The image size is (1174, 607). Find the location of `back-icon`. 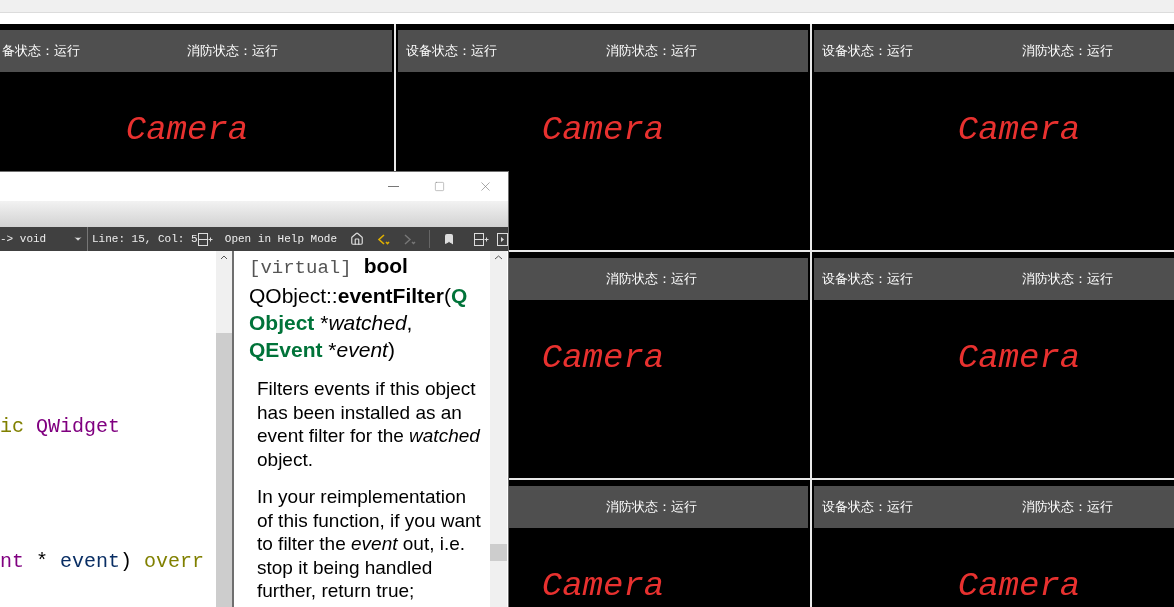

back-icon is located at coordinates (383, 239).